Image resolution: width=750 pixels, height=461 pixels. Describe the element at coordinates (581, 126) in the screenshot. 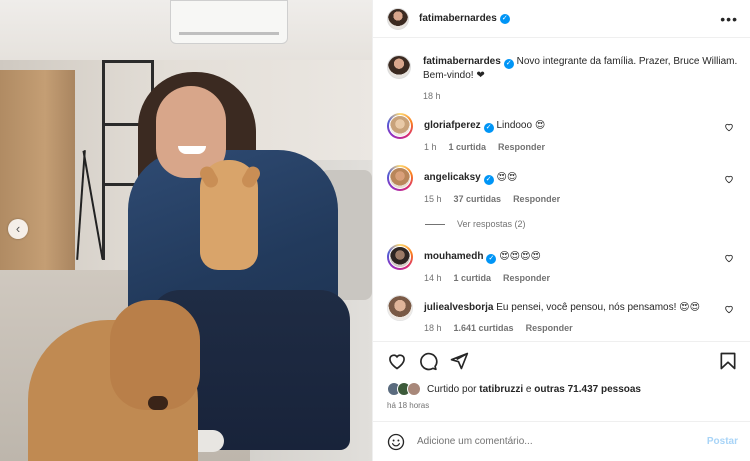

I see `comment-text-line: gloriafperez ✓ Lindooo 😍` at that location.